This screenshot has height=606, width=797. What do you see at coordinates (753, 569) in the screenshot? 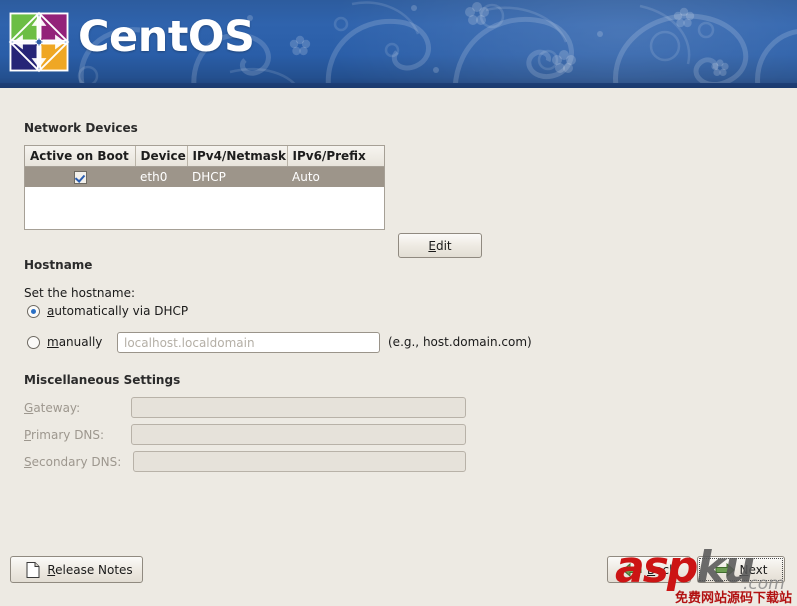
I see `next-button-label: Next` at bounding box center [753, 569].